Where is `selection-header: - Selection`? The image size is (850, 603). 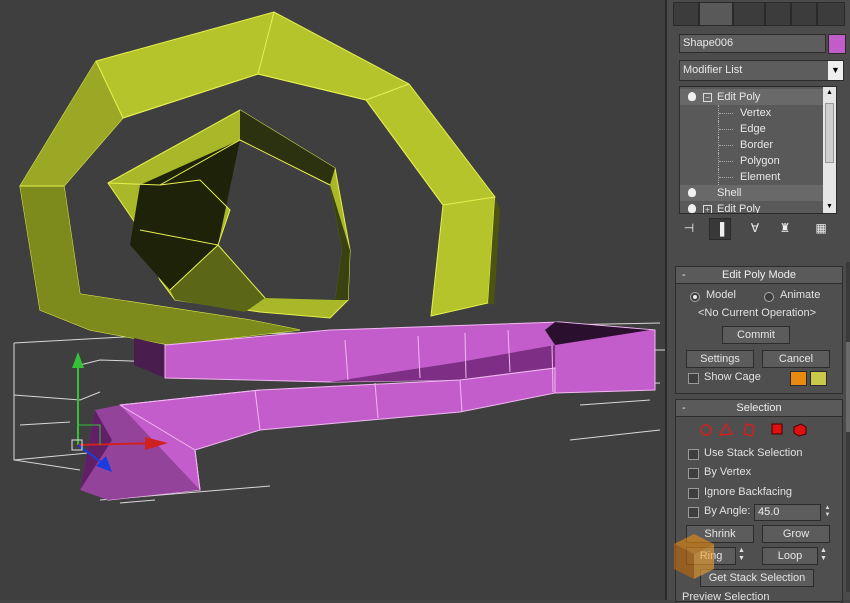 selection-header: - Selection is located at coordinates (759, 408).